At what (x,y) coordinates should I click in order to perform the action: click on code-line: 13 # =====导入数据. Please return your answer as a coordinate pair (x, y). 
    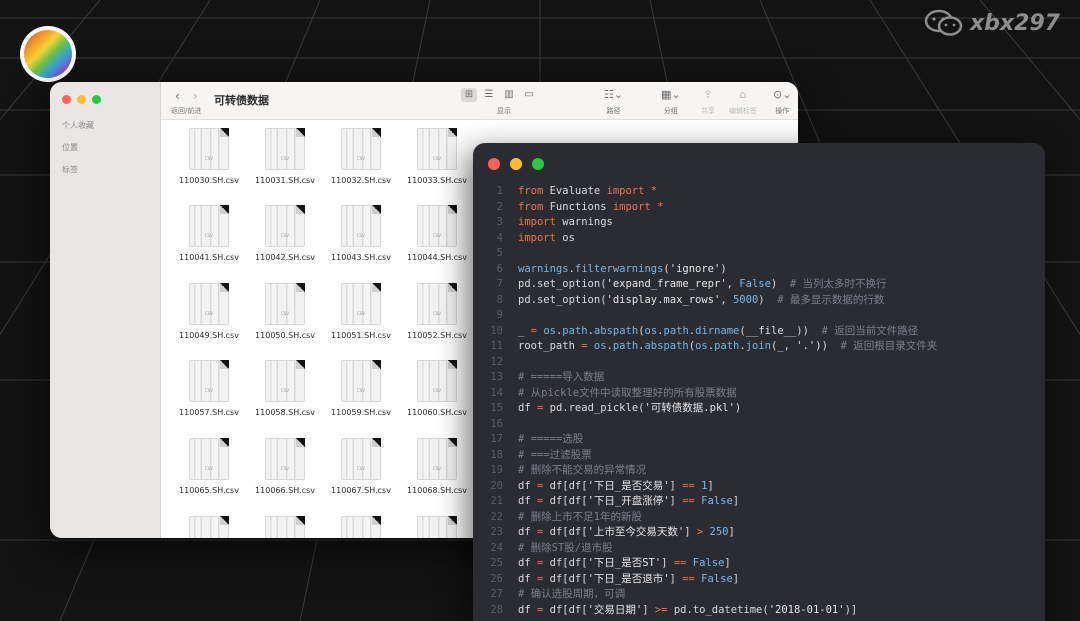
    Looking at the image, I should click on (759, 378).